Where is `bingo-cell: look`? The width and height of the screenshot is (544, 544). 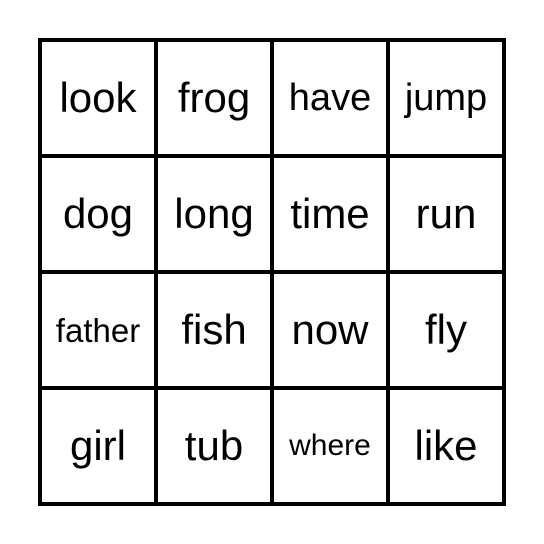 bingo-cell: look is located at coordinates (98, 98).